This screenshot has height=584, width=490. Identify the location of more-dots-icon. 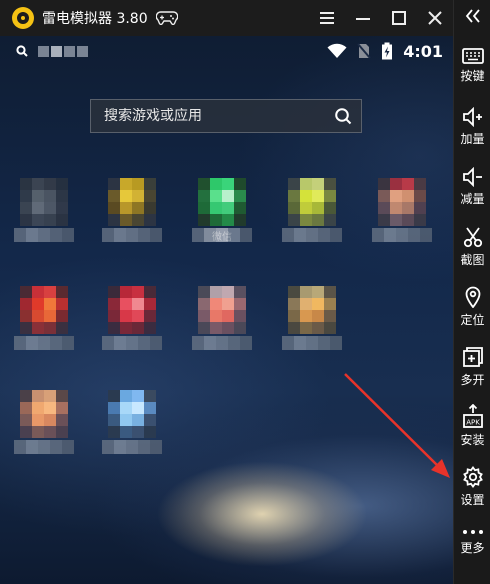
(472, 532).